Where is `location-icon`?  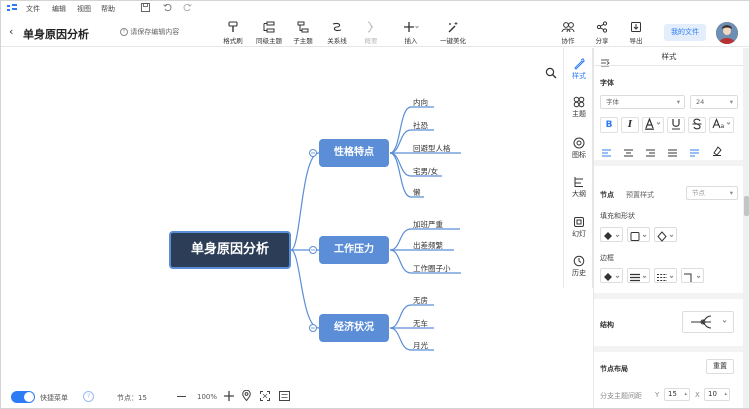 location-icon is located at coordinates (246, 396).